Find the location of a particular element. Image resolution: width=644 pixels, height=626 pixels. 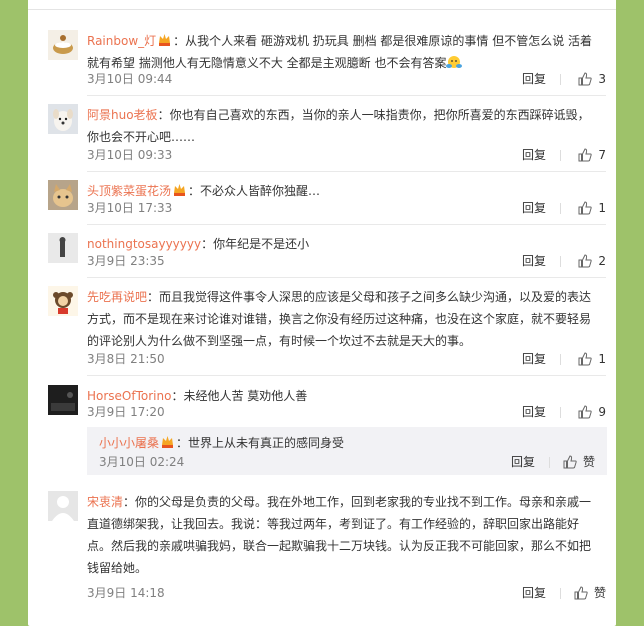

comment-username: 阿景huo老板 is located at coordinates (122, 115).